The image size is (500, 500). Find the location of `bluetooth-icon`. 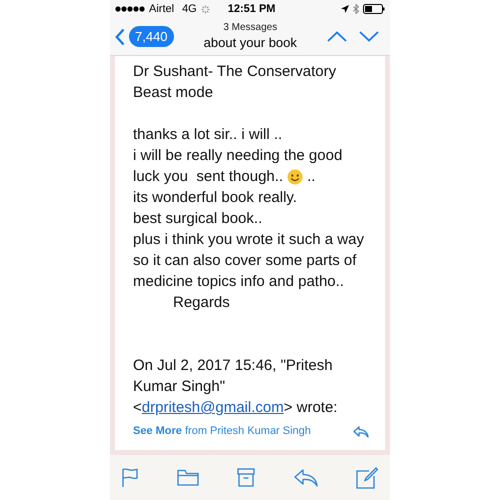

bluetooth-icon is located at coordinates (356, 9).